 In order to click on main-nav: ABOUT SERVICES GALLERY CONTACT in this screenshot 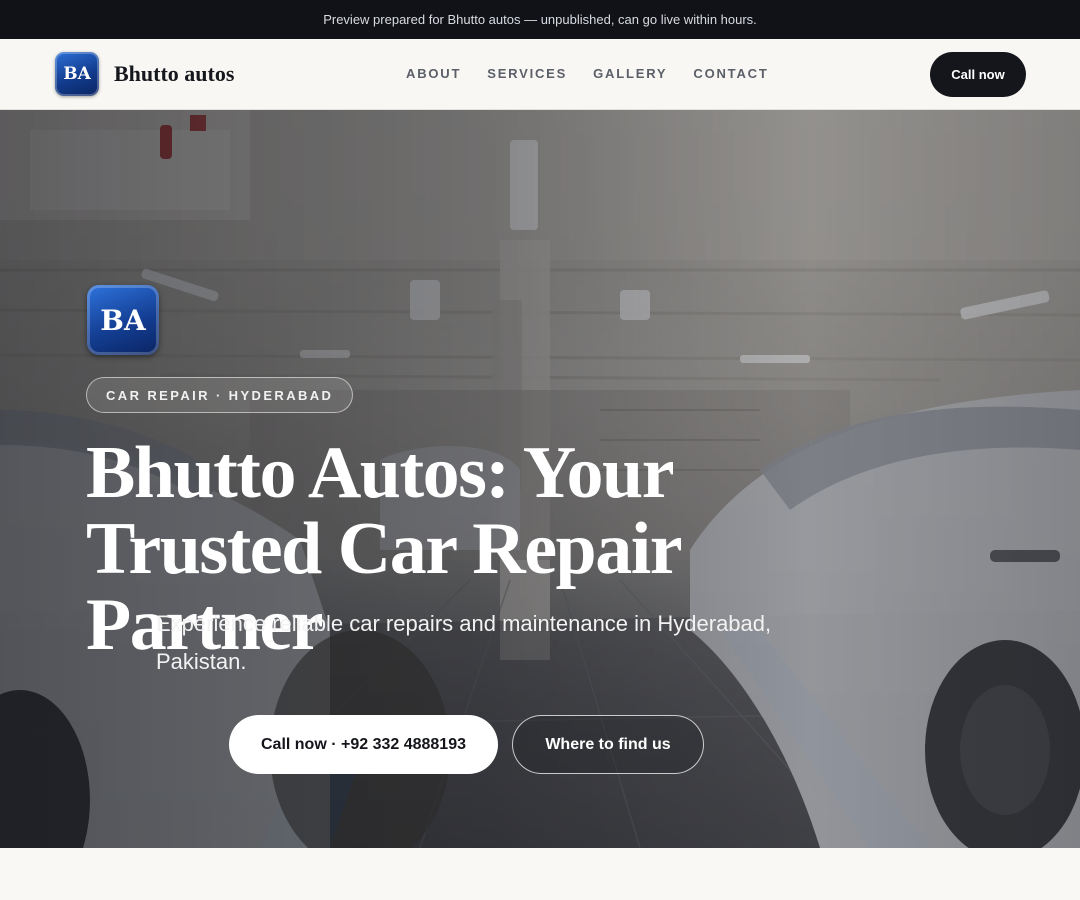, I will do `click(587, 73)`.